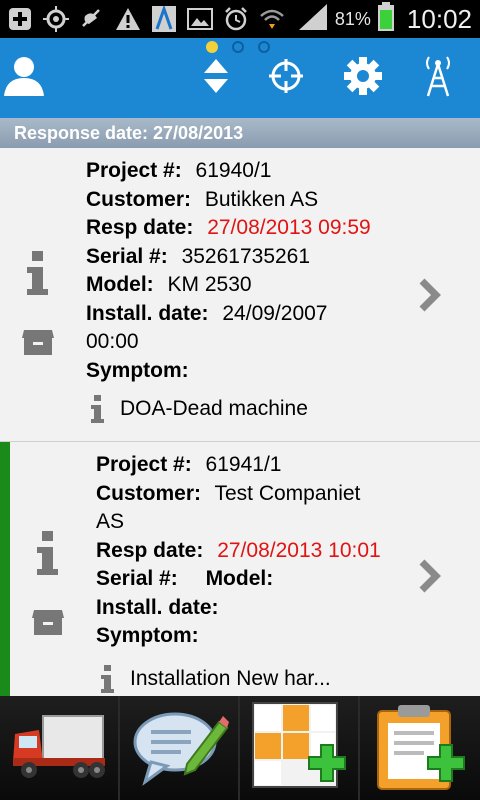 This screenshot has height=800, width=480. I want to click on antenna-icon, so click(438, 78).